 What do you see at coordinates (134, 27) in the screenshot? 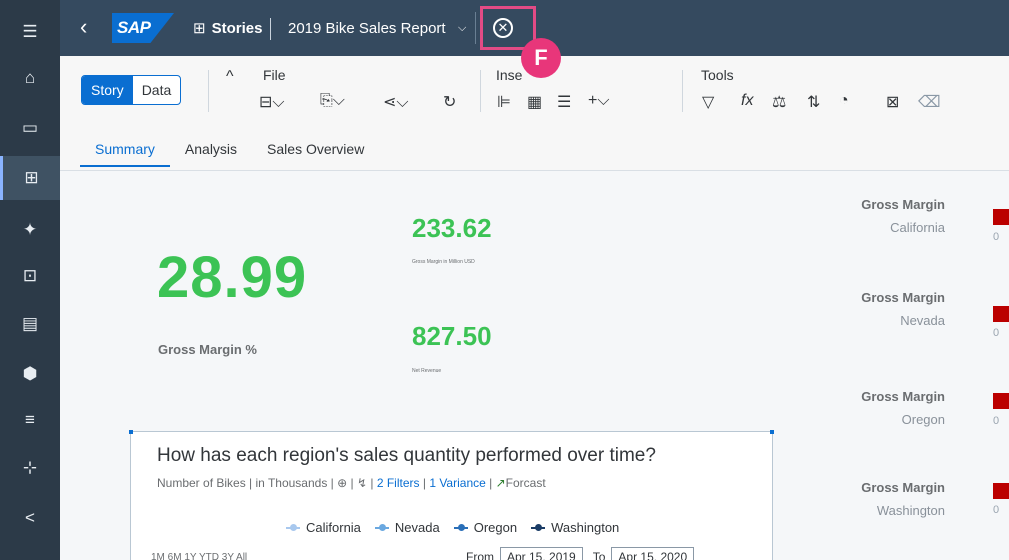
I see `logo-text: SAP` at bounding box center [134, 27].